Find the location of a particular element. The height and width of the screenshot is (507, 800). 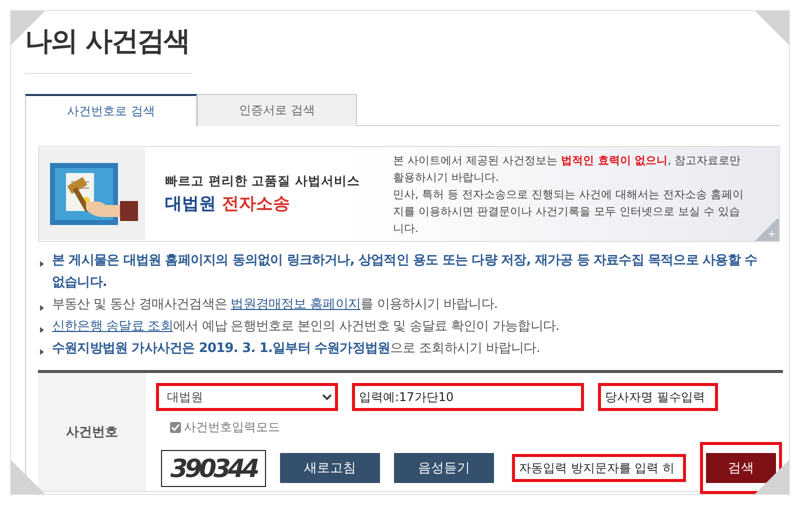

audio-button: 음성듣기 is located at coordinates (444, 468).